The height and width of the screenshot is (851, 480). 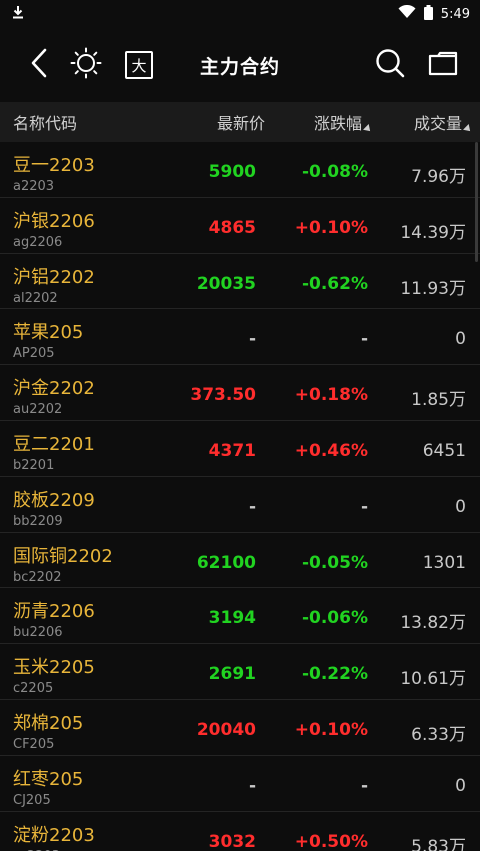 I want to click on contract-name: 胶板2209, so click(x=54, y=500).